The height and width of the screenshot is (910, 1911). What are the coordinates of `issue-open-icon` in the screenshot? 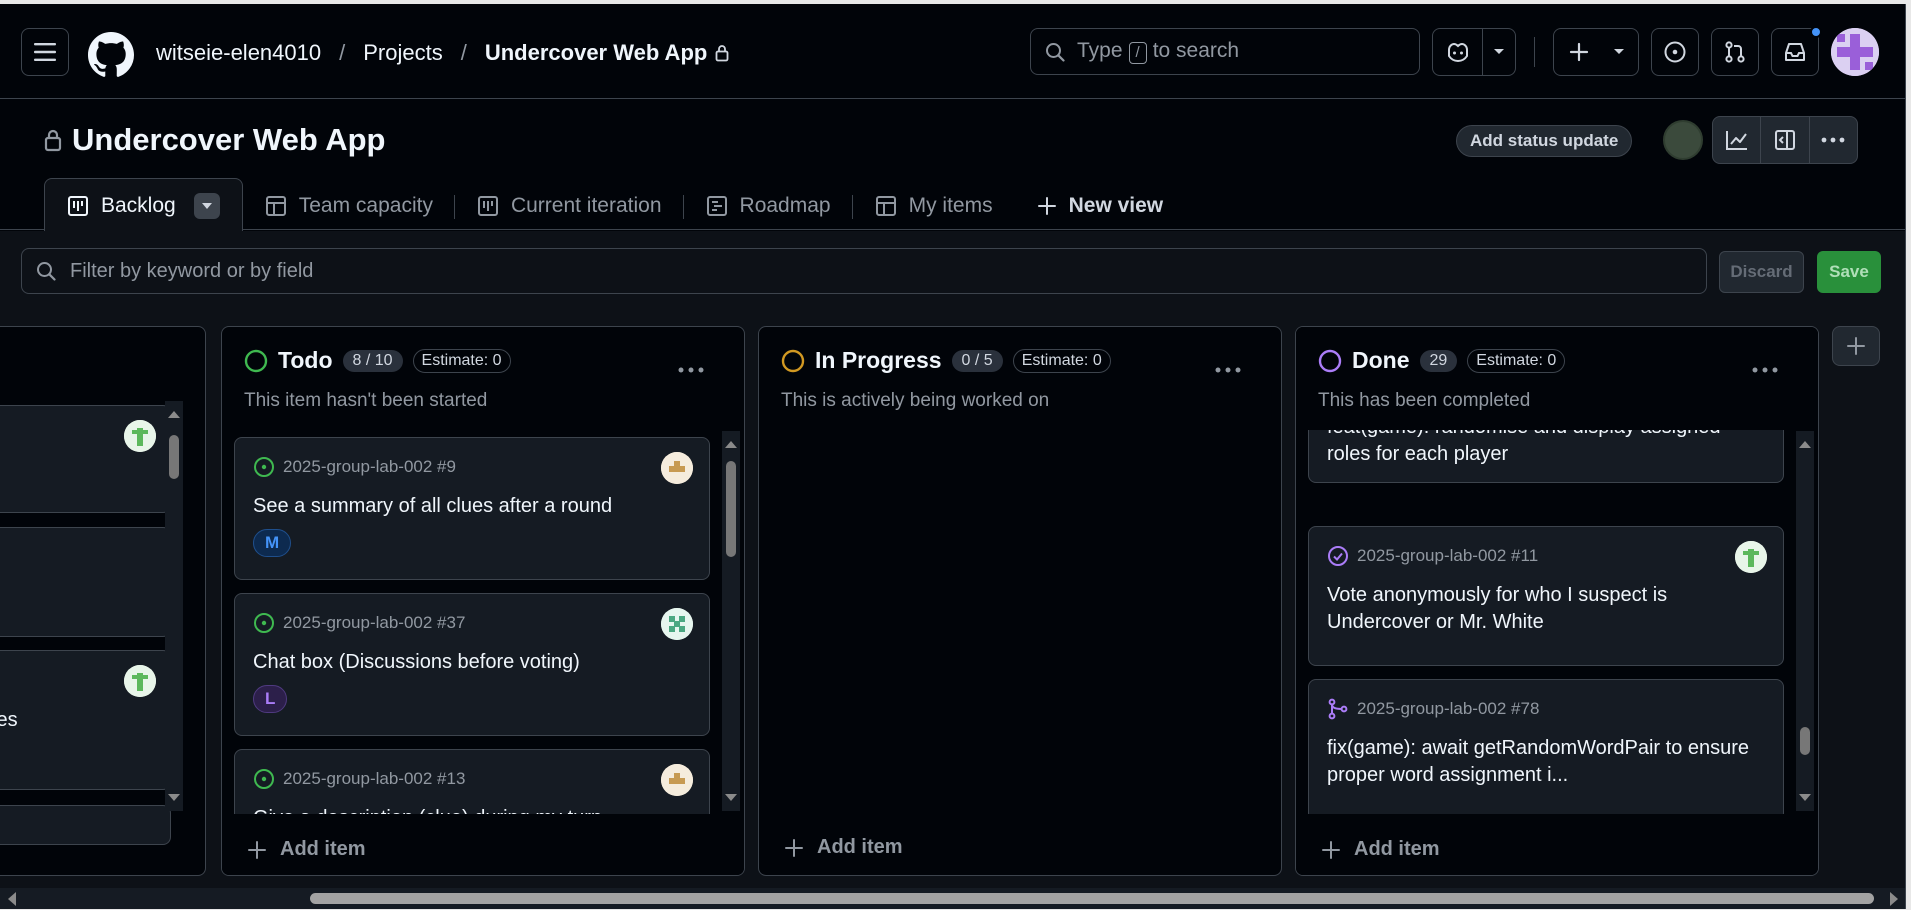 It's located at (264, 623).